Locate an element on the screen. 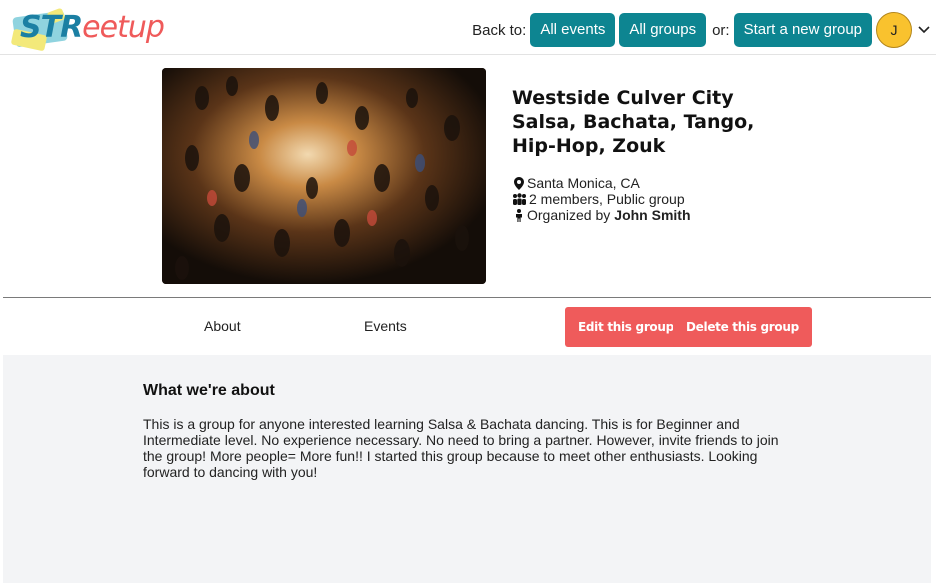 The height and width of the screenshot is (583, 936). section-divider is located at coordinates (467, 297).